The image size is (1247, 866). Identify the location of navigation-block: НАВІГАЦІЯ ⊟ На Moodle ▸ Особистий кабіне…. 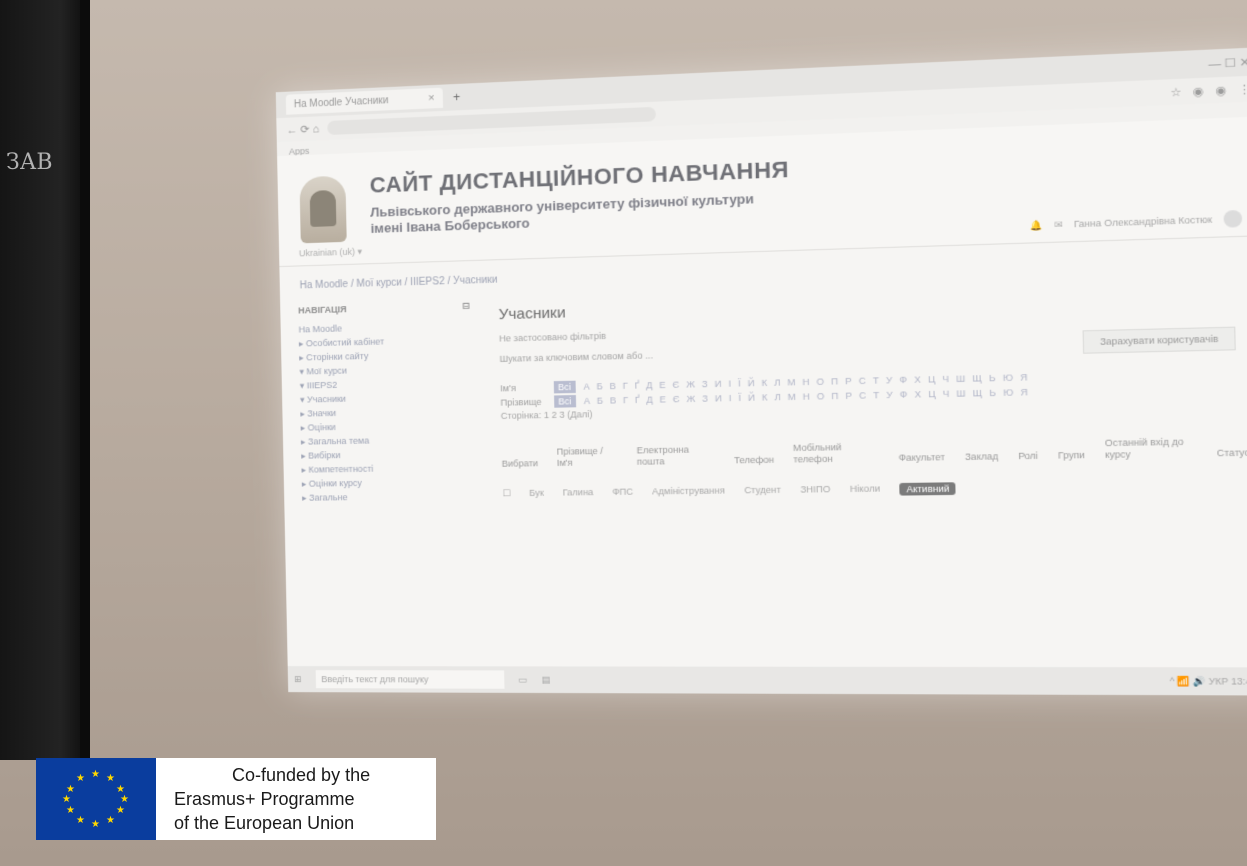
(386, 403).